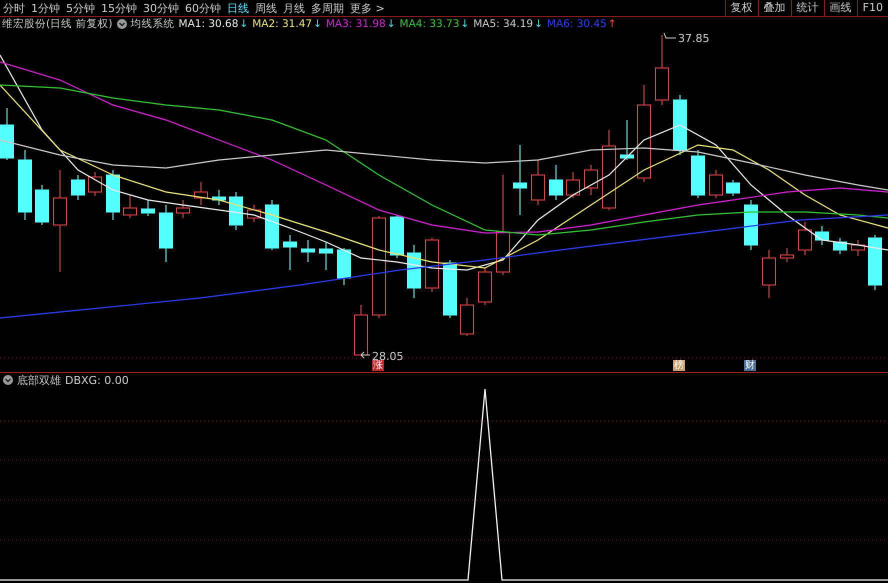 This screenshot has height=583, width=888. What do you see at coordinates (238, 8) in the screenshot?
I see `period-tab: 日线` at bounding box center [238, 8].